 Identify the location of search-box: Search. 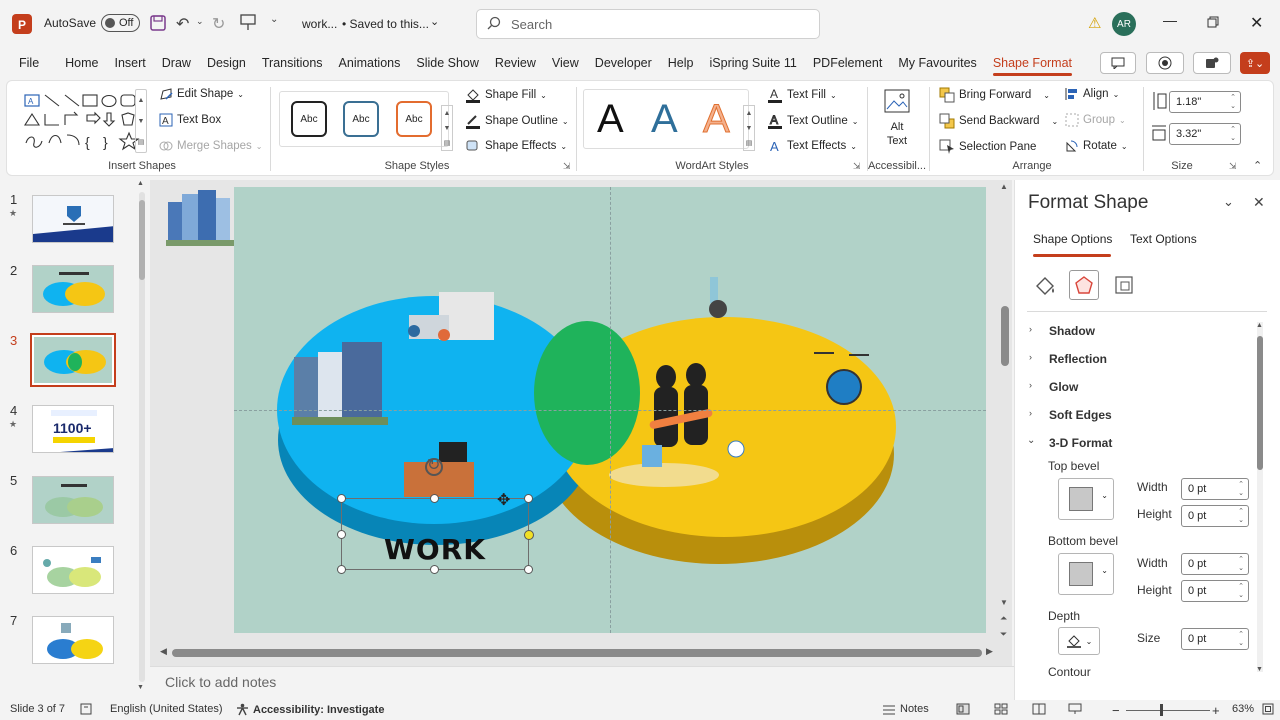
(648, 24).